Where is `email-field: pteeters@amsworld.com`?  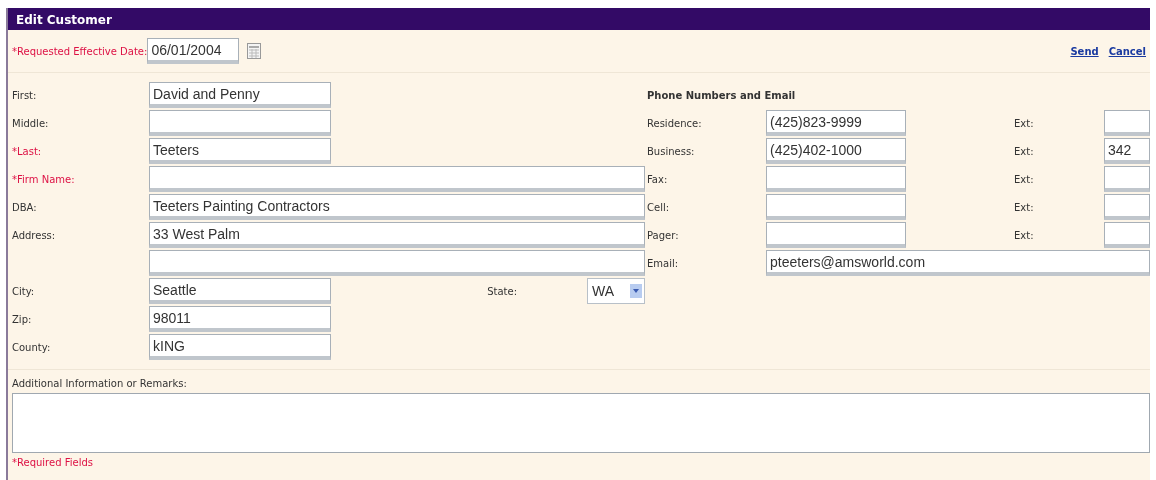
email-field: pteeters@amsworld.com is located at coordinates (958, 263).